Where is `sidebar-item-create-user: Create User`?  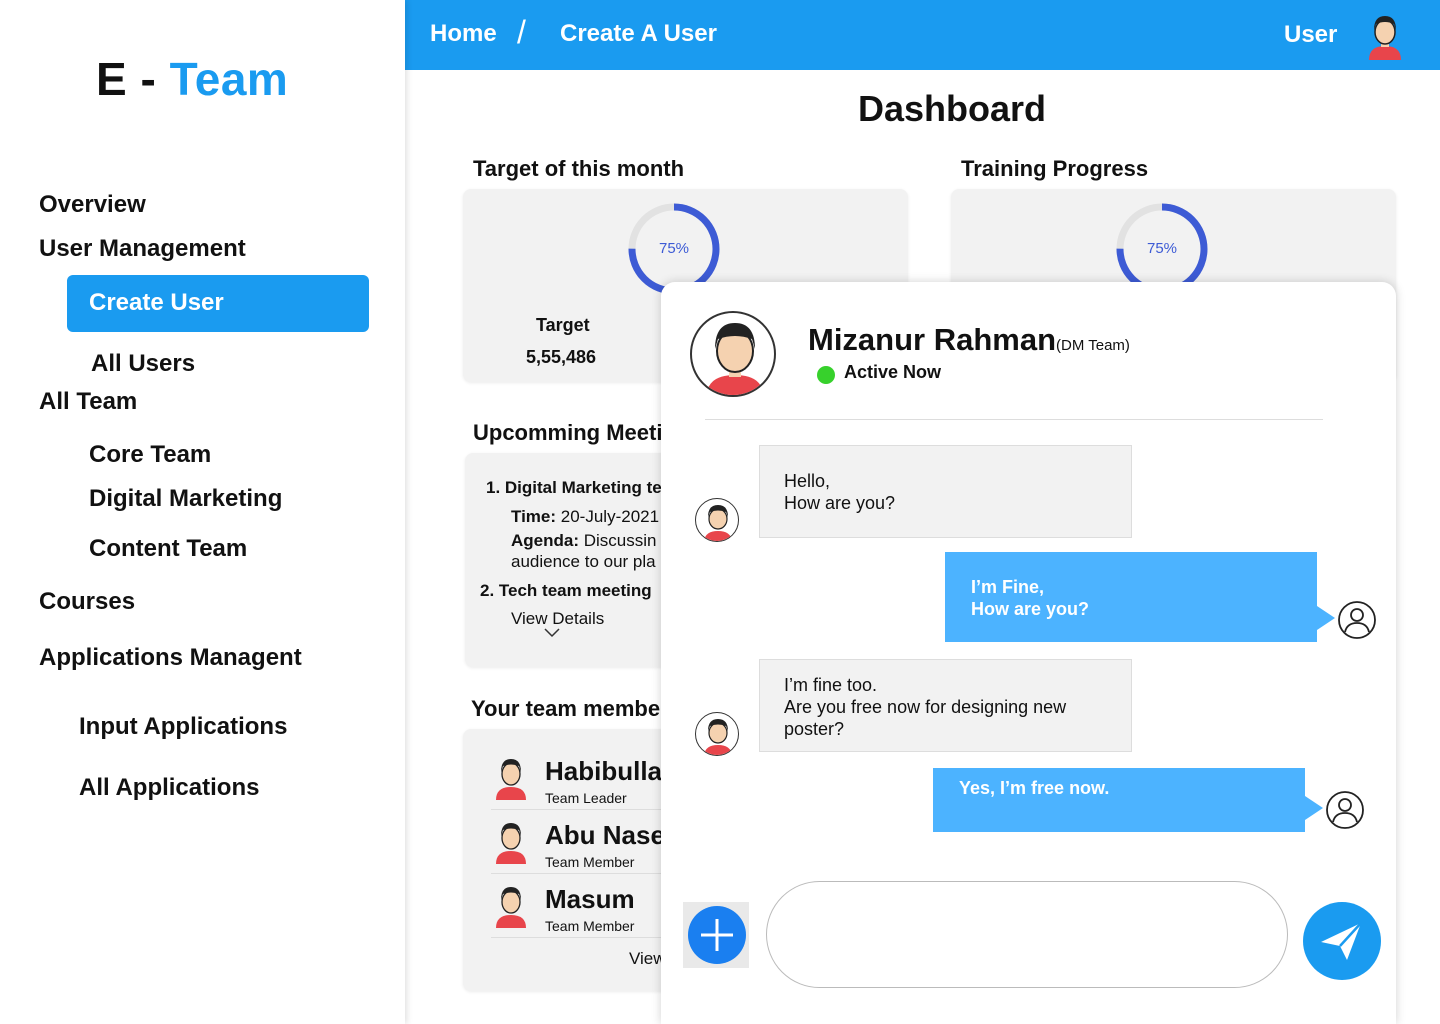
sidebar-item-create-user: Create User is located at coordinates (218, 303).